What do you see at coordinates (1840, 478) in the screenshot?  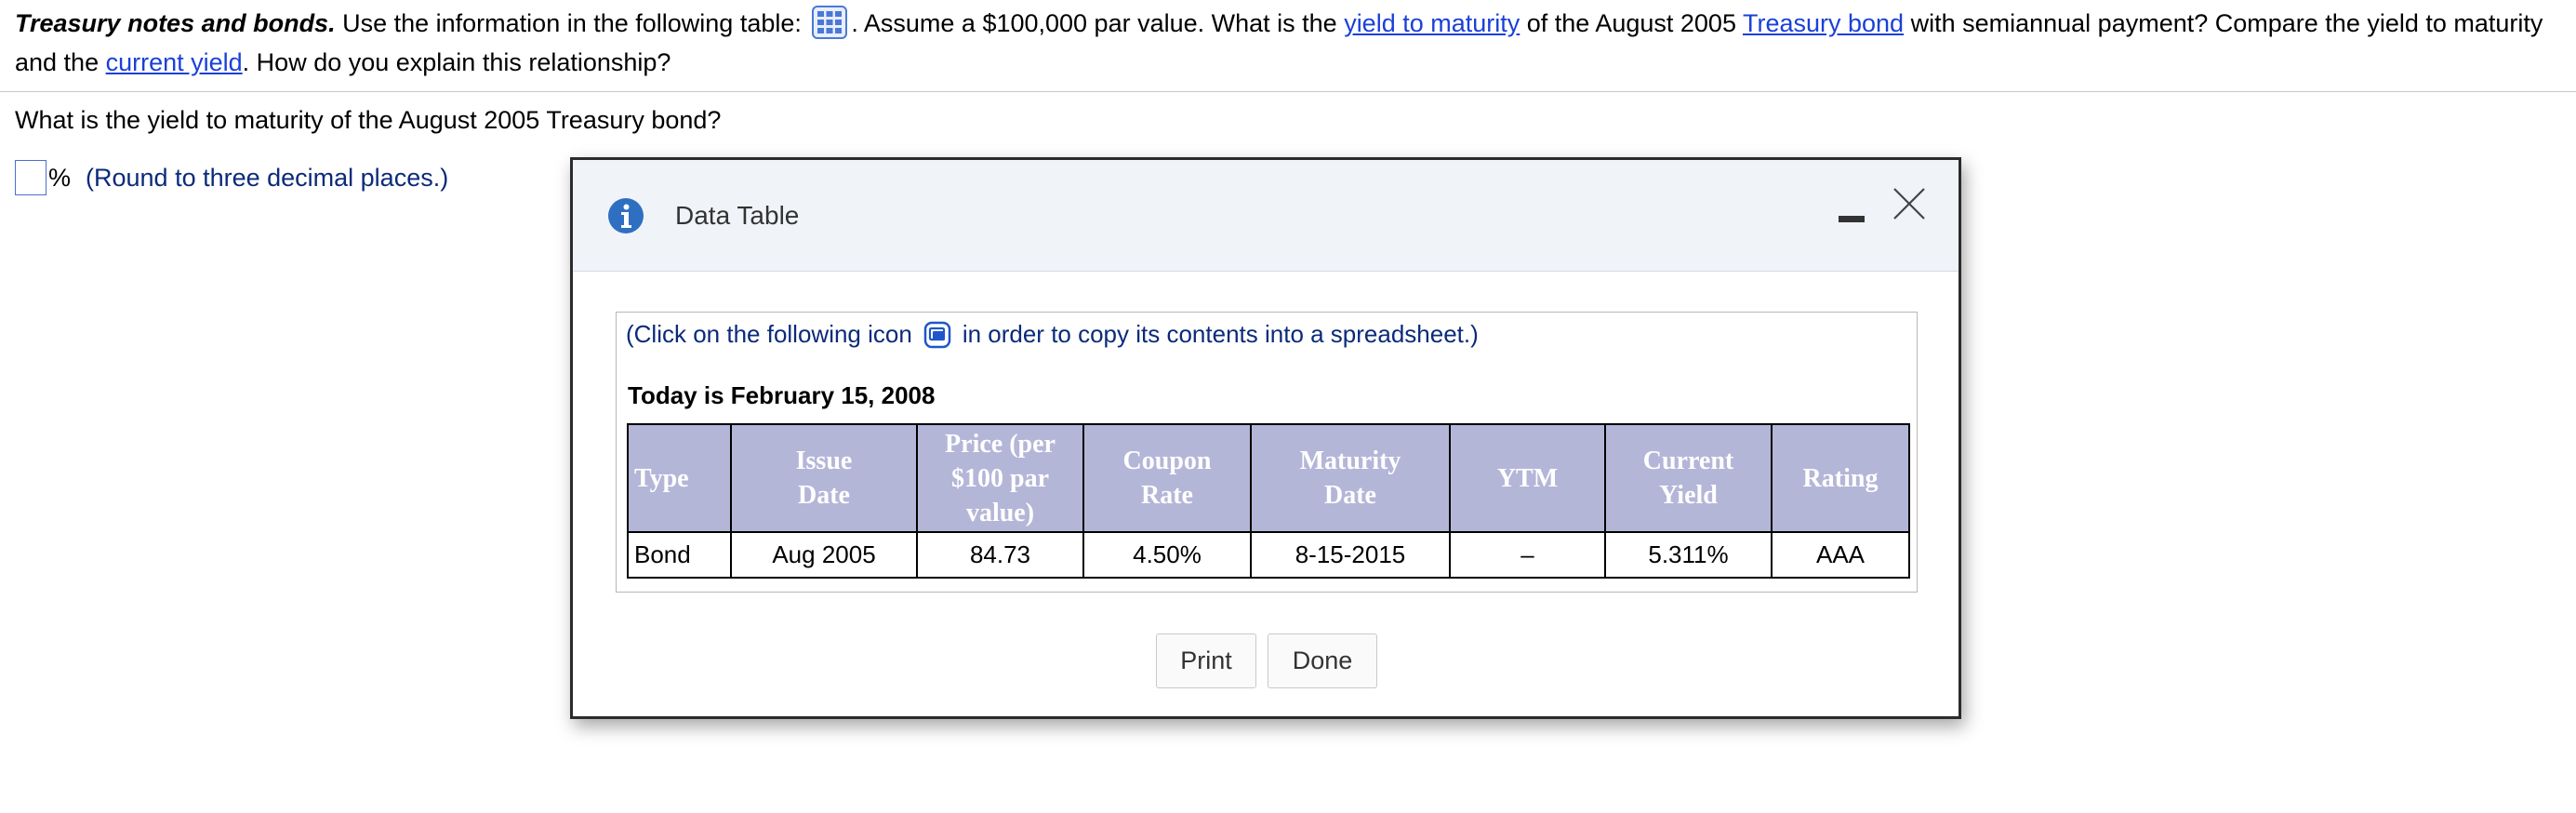 I see `col-header-rating: Rating` at bounding box center [1840, 478].